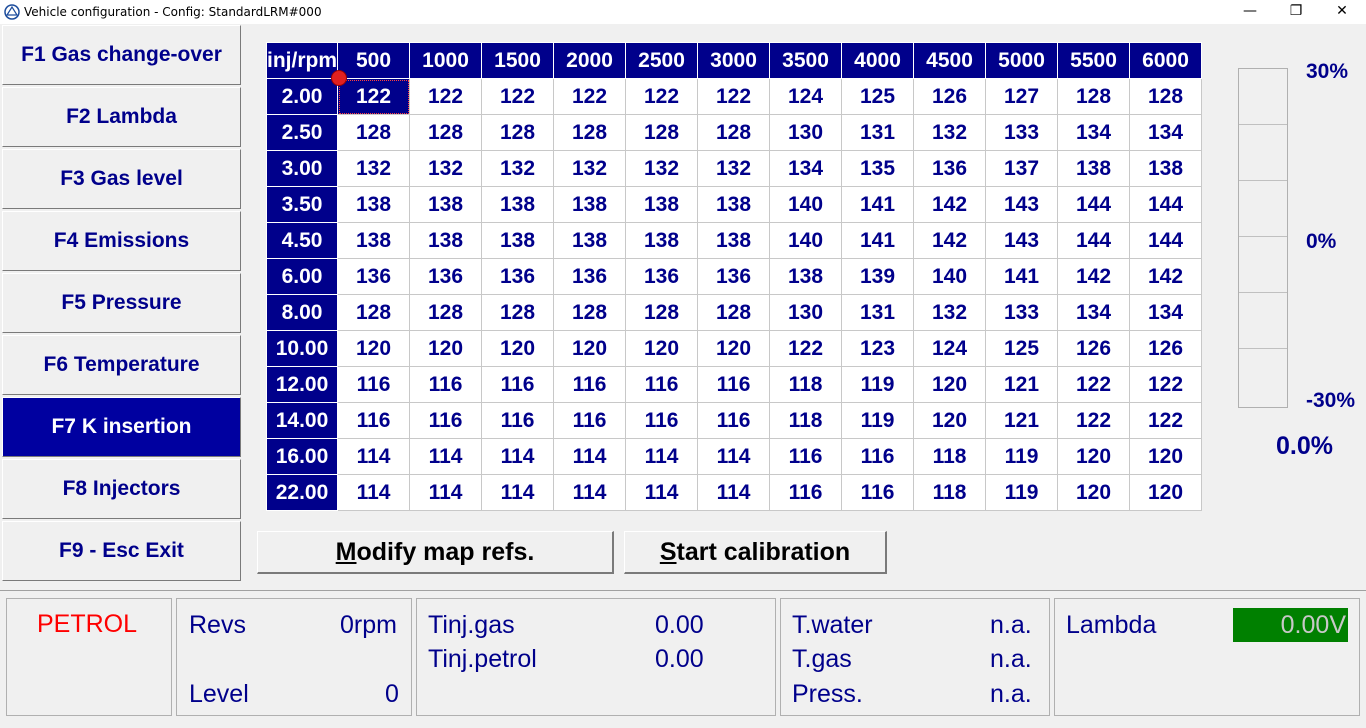  Describe the element at coordinates (121, 117) in the screenshot. I see `sidebar-item-2: F2 Lambda` at that location.